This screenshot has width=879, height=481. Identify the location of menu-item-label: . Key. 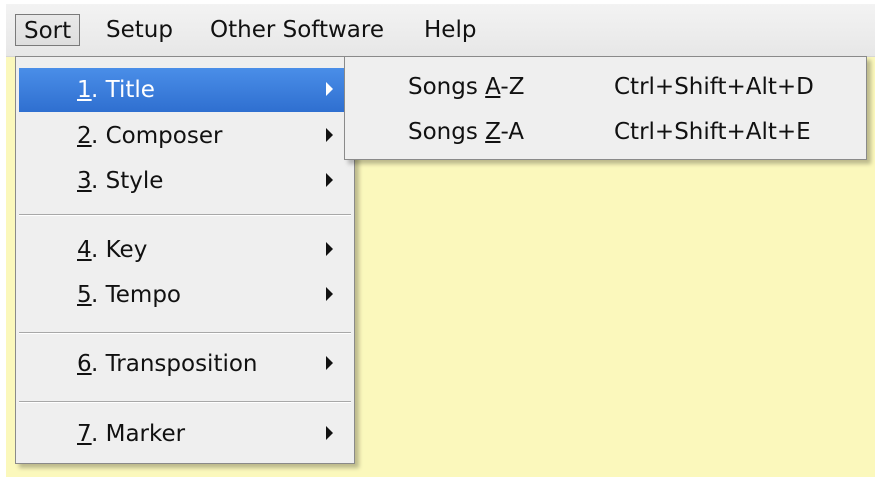
(119, 250).